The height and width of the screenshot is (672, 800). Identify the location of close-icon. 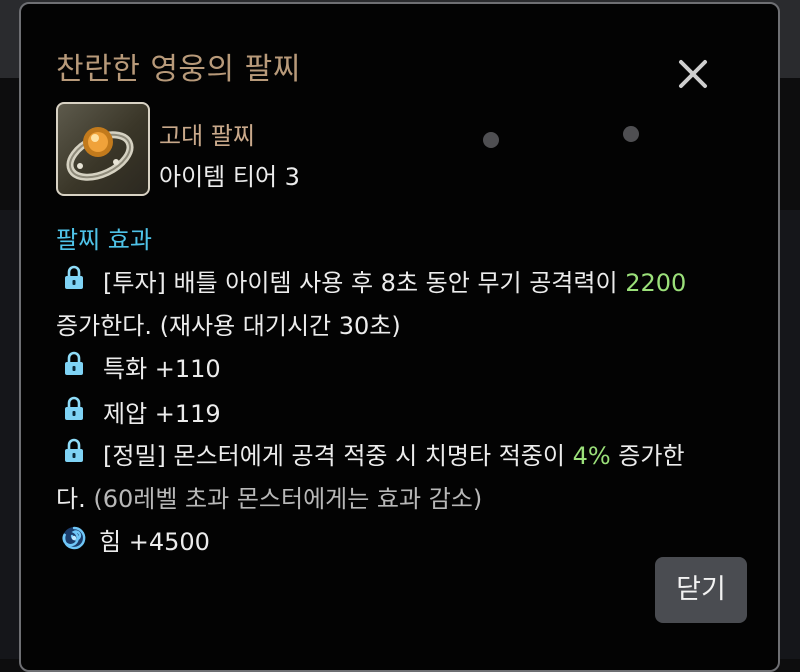
(693, 74).